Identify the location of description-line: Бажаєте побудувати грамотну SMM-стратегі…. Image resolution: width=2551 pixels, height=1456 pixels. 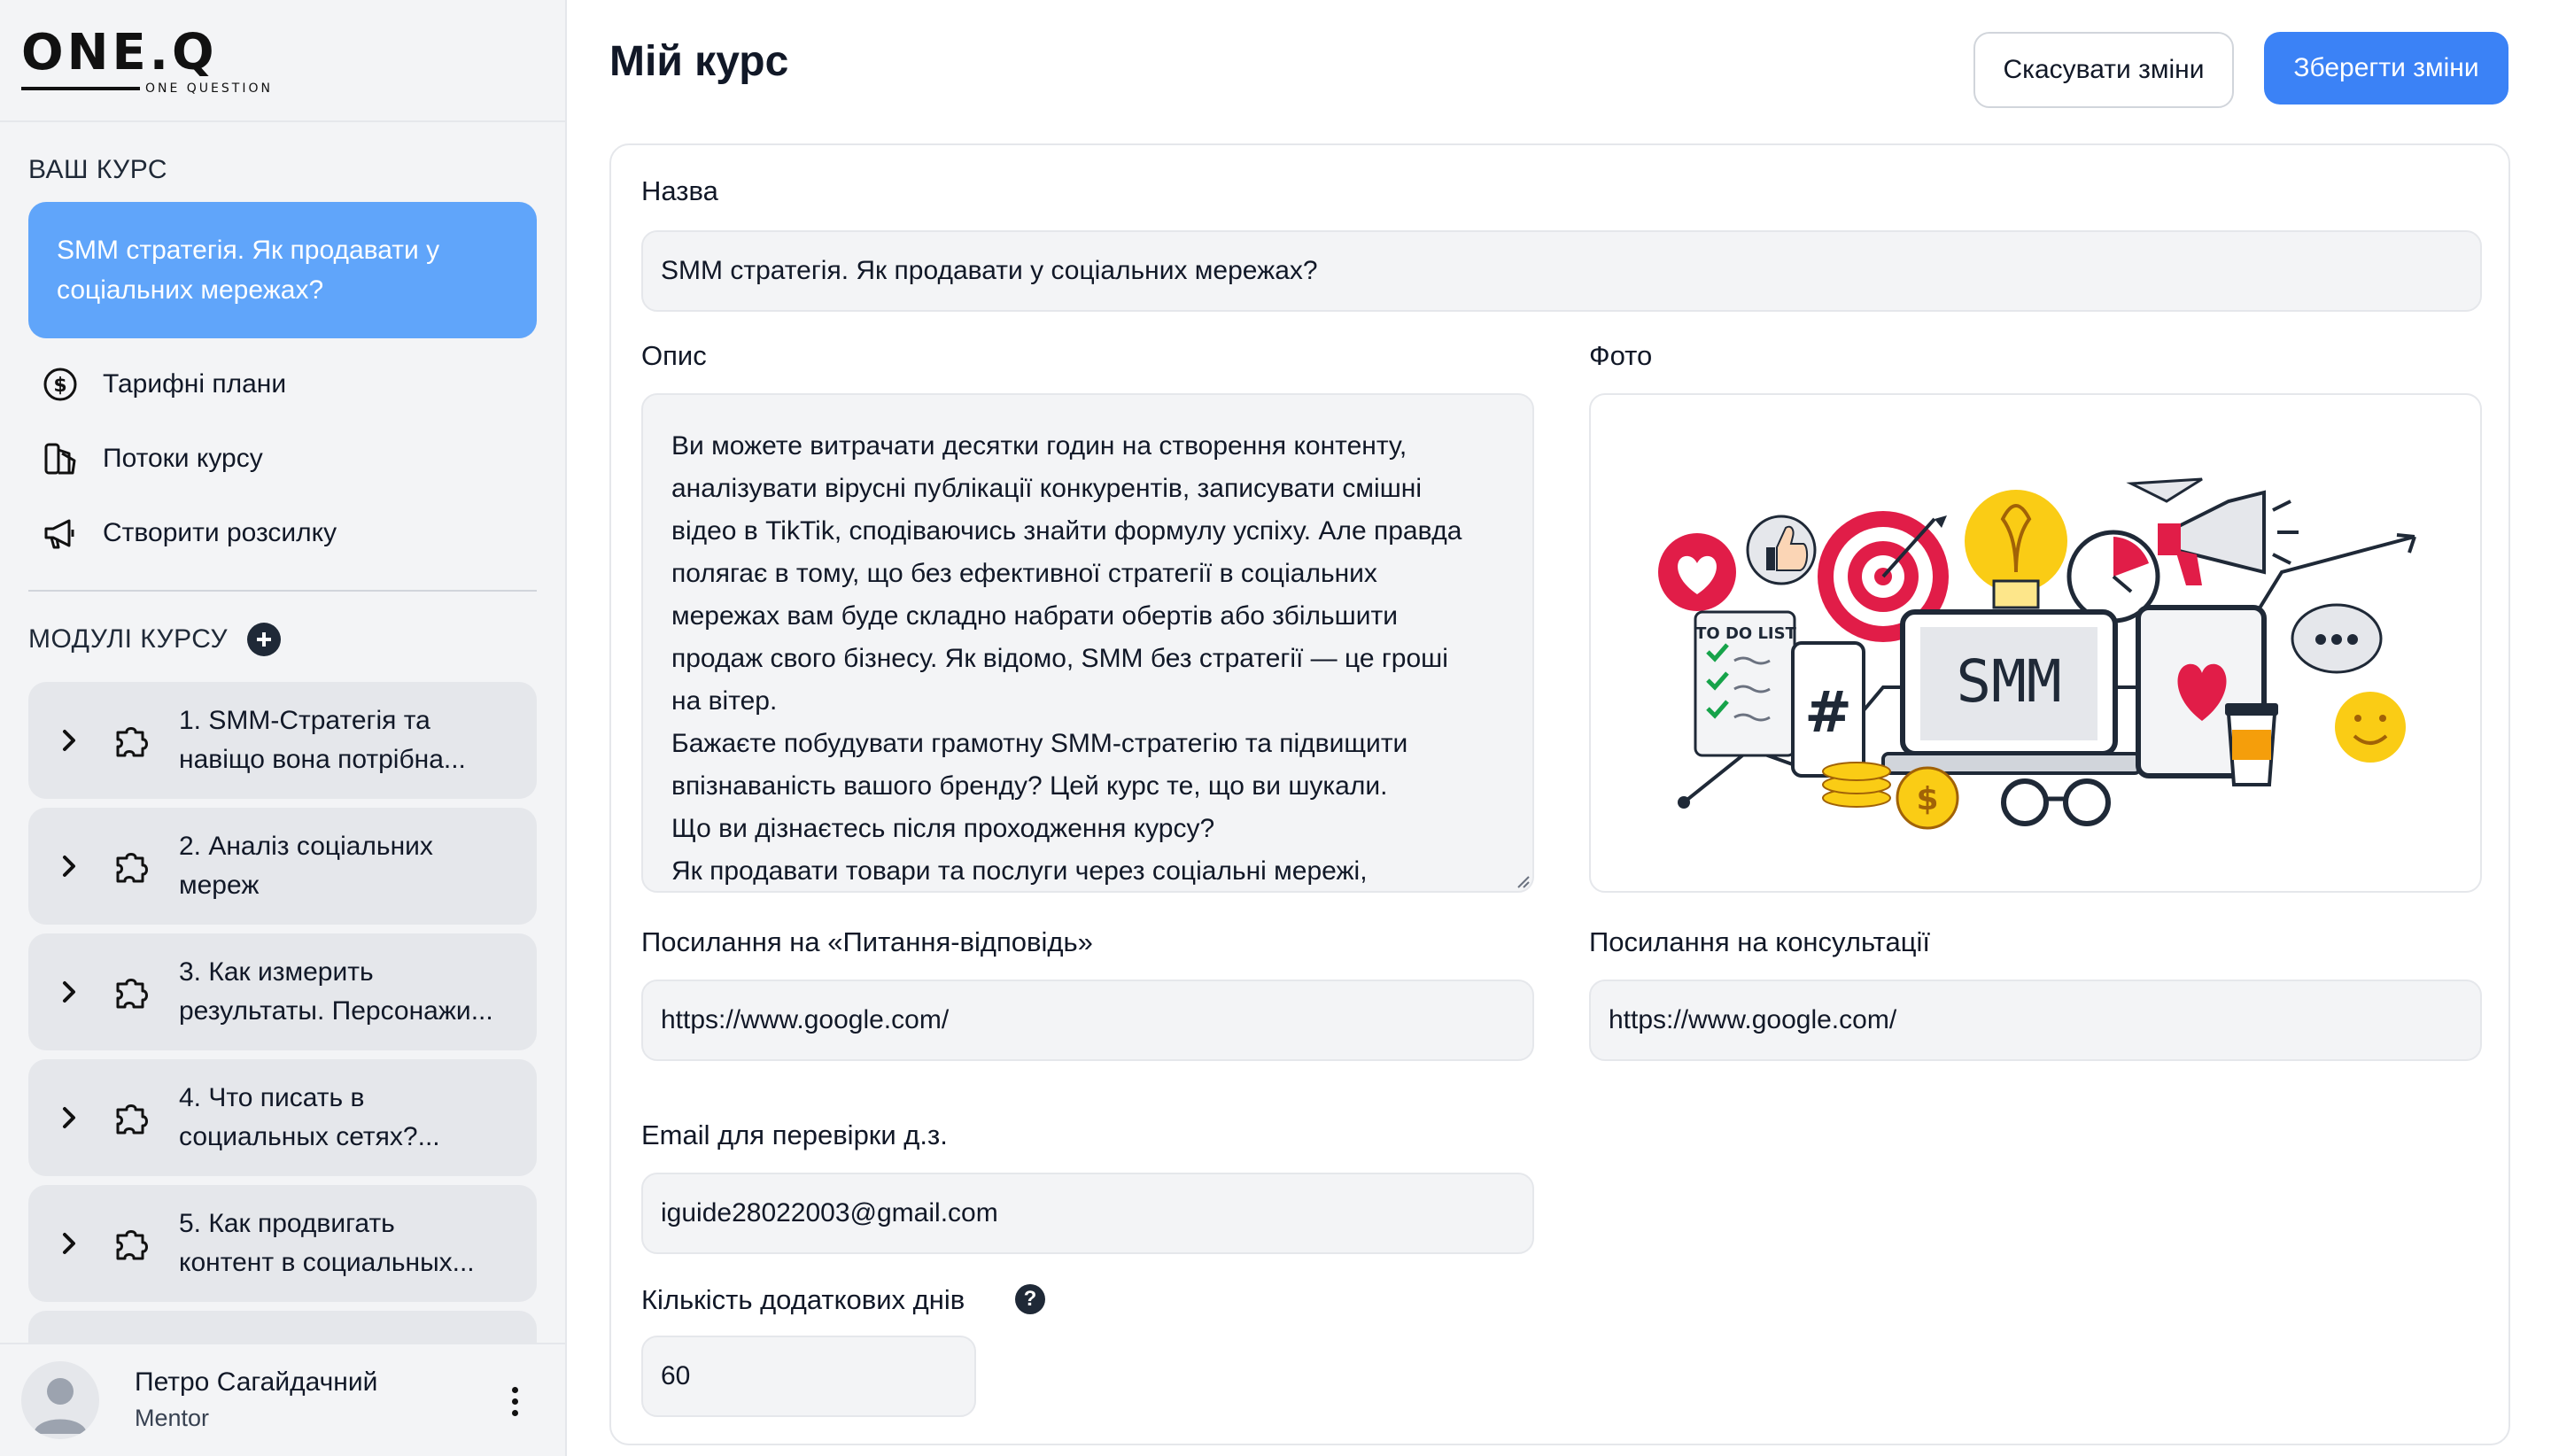
(1039, 743).